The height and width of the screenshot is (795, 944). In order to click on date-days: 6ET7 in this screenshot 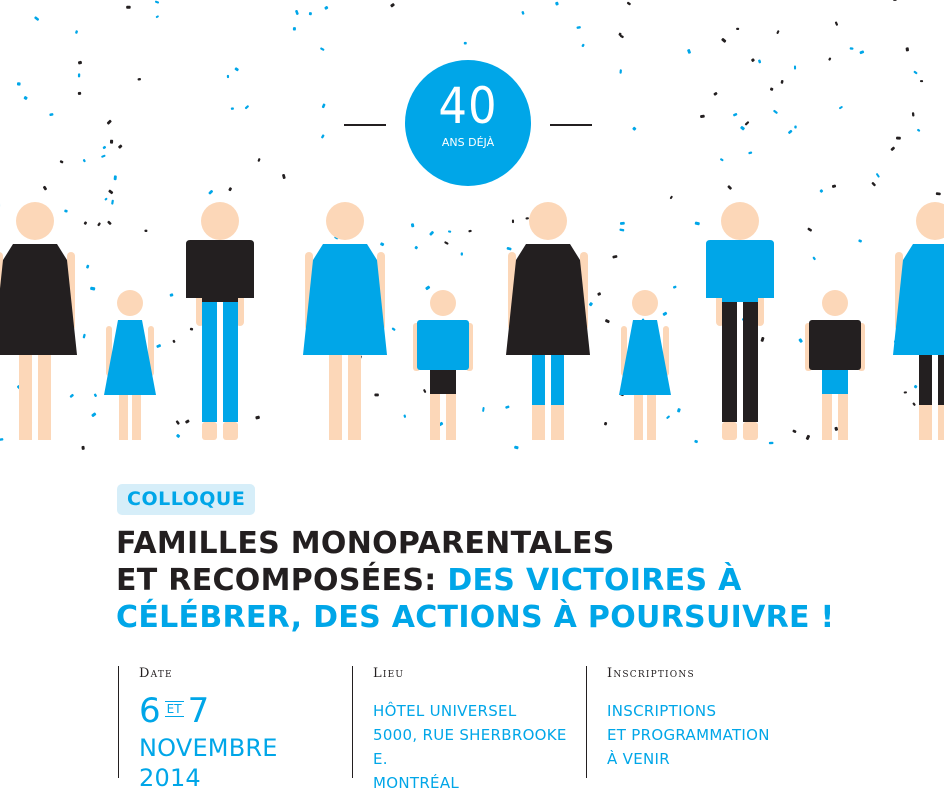, I will do `click(234, 712)`.